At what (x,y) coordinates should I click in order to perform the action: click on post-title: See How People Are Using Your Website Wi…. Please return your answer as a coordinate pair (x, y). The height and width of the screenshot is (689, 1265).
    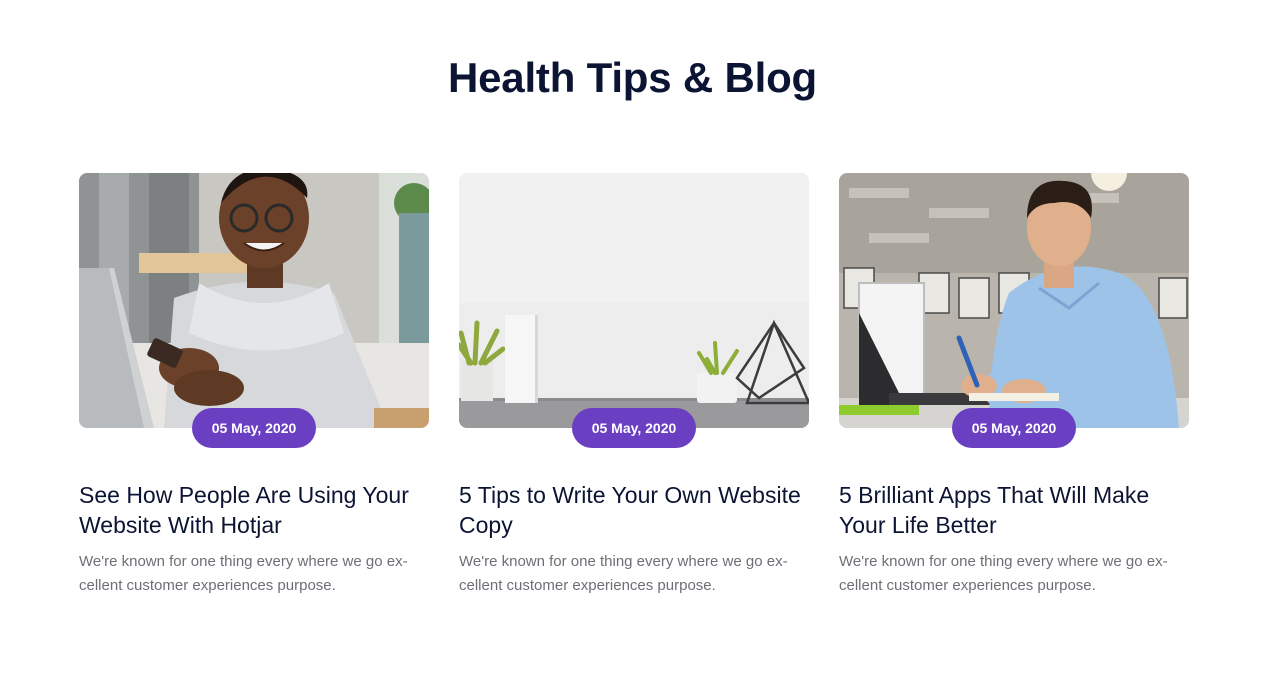
    Looking at the image, I should click on (254, 510).